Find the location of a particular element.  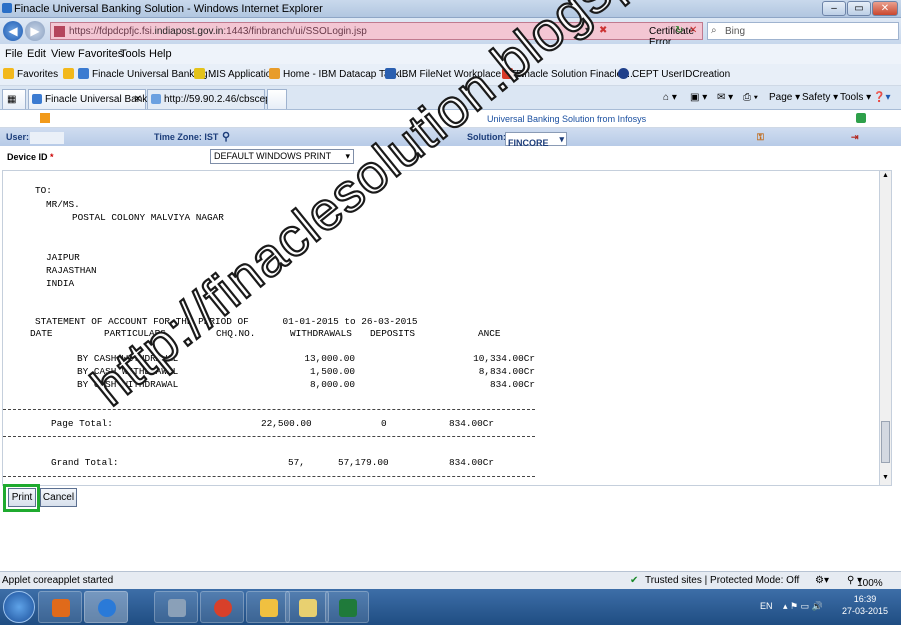

col-date: DATE is located at coordinates (41, 333).